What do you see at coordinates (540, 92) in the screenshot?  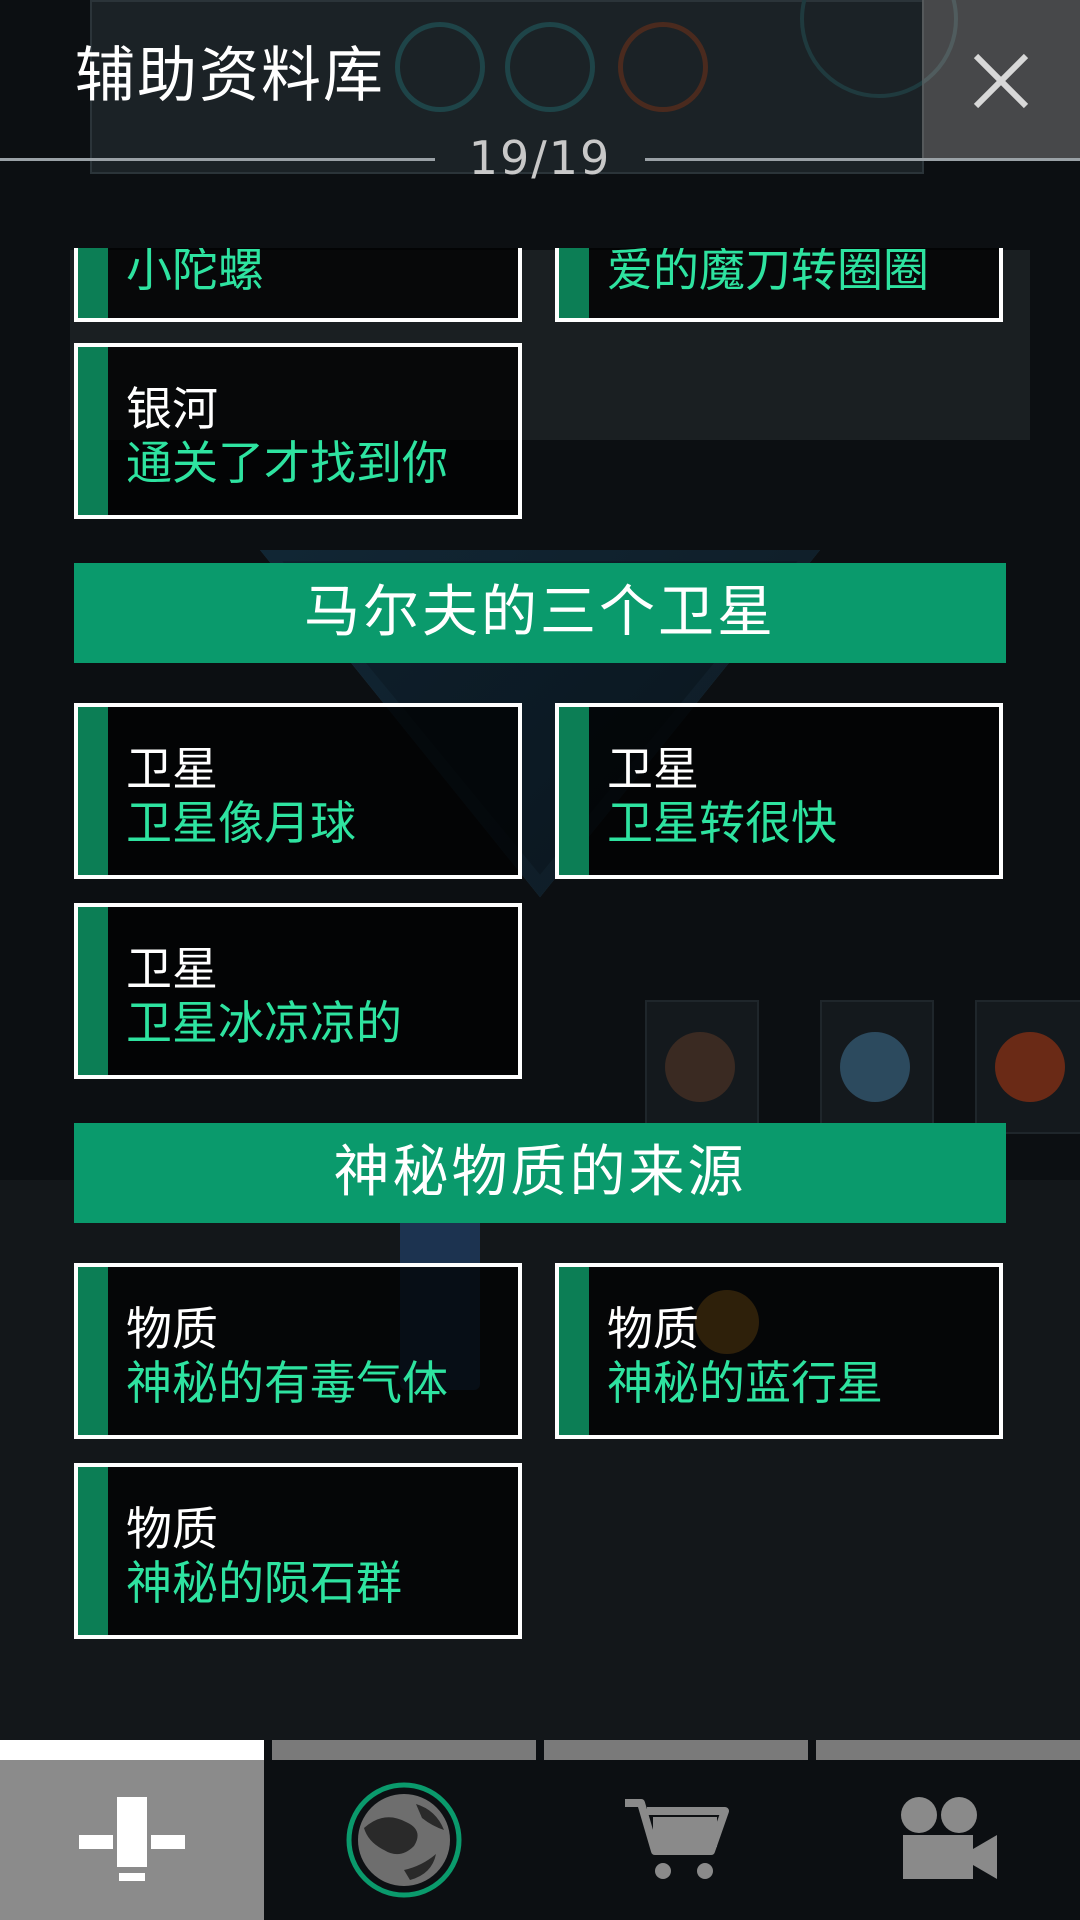 I see `header: 辅助资料库 19/19` at bounding box center [540, 92].